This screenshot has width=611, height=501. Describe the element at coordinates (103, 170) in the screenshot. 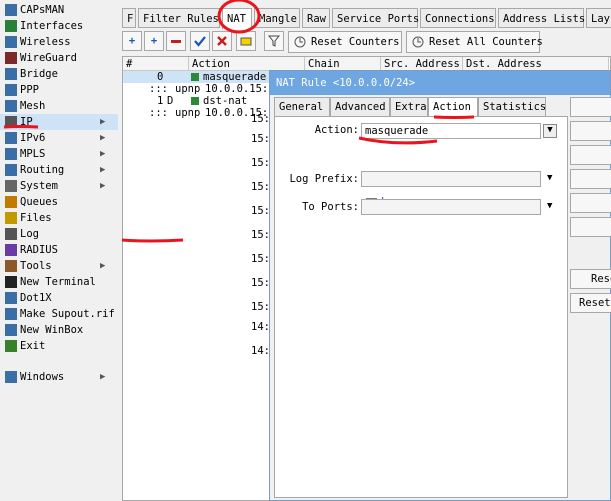

I see `submenu-arrow-icon: ▶` at that location.